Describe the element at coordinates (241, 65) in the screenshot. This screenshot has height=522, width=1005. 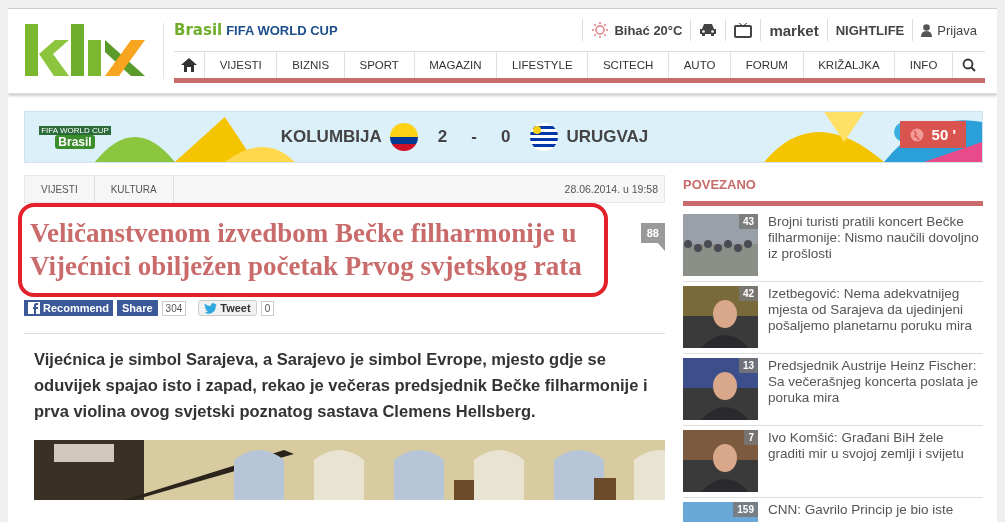
I see `nav-item: VIJESTI` at that location.